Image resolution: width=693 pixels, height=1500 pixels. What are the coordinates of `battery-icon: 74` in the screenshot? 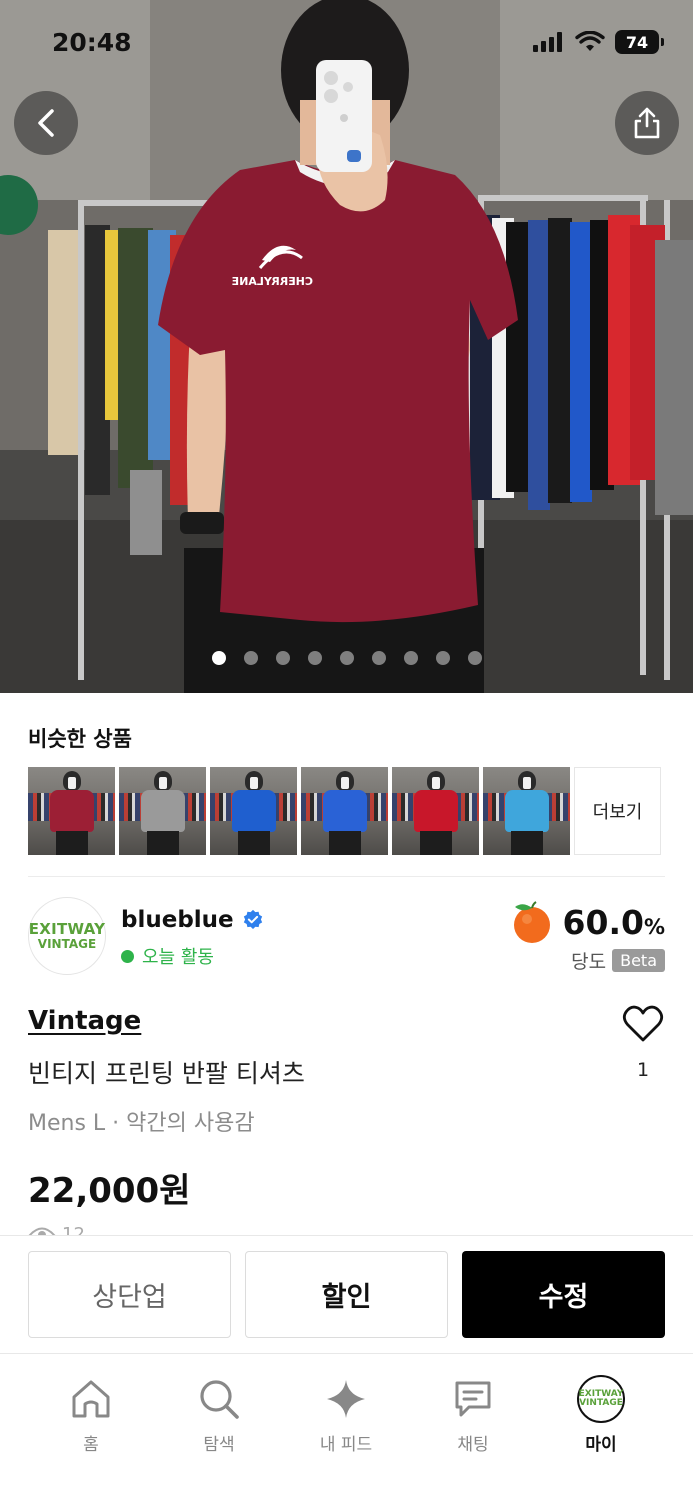 It's located at (639, 42).